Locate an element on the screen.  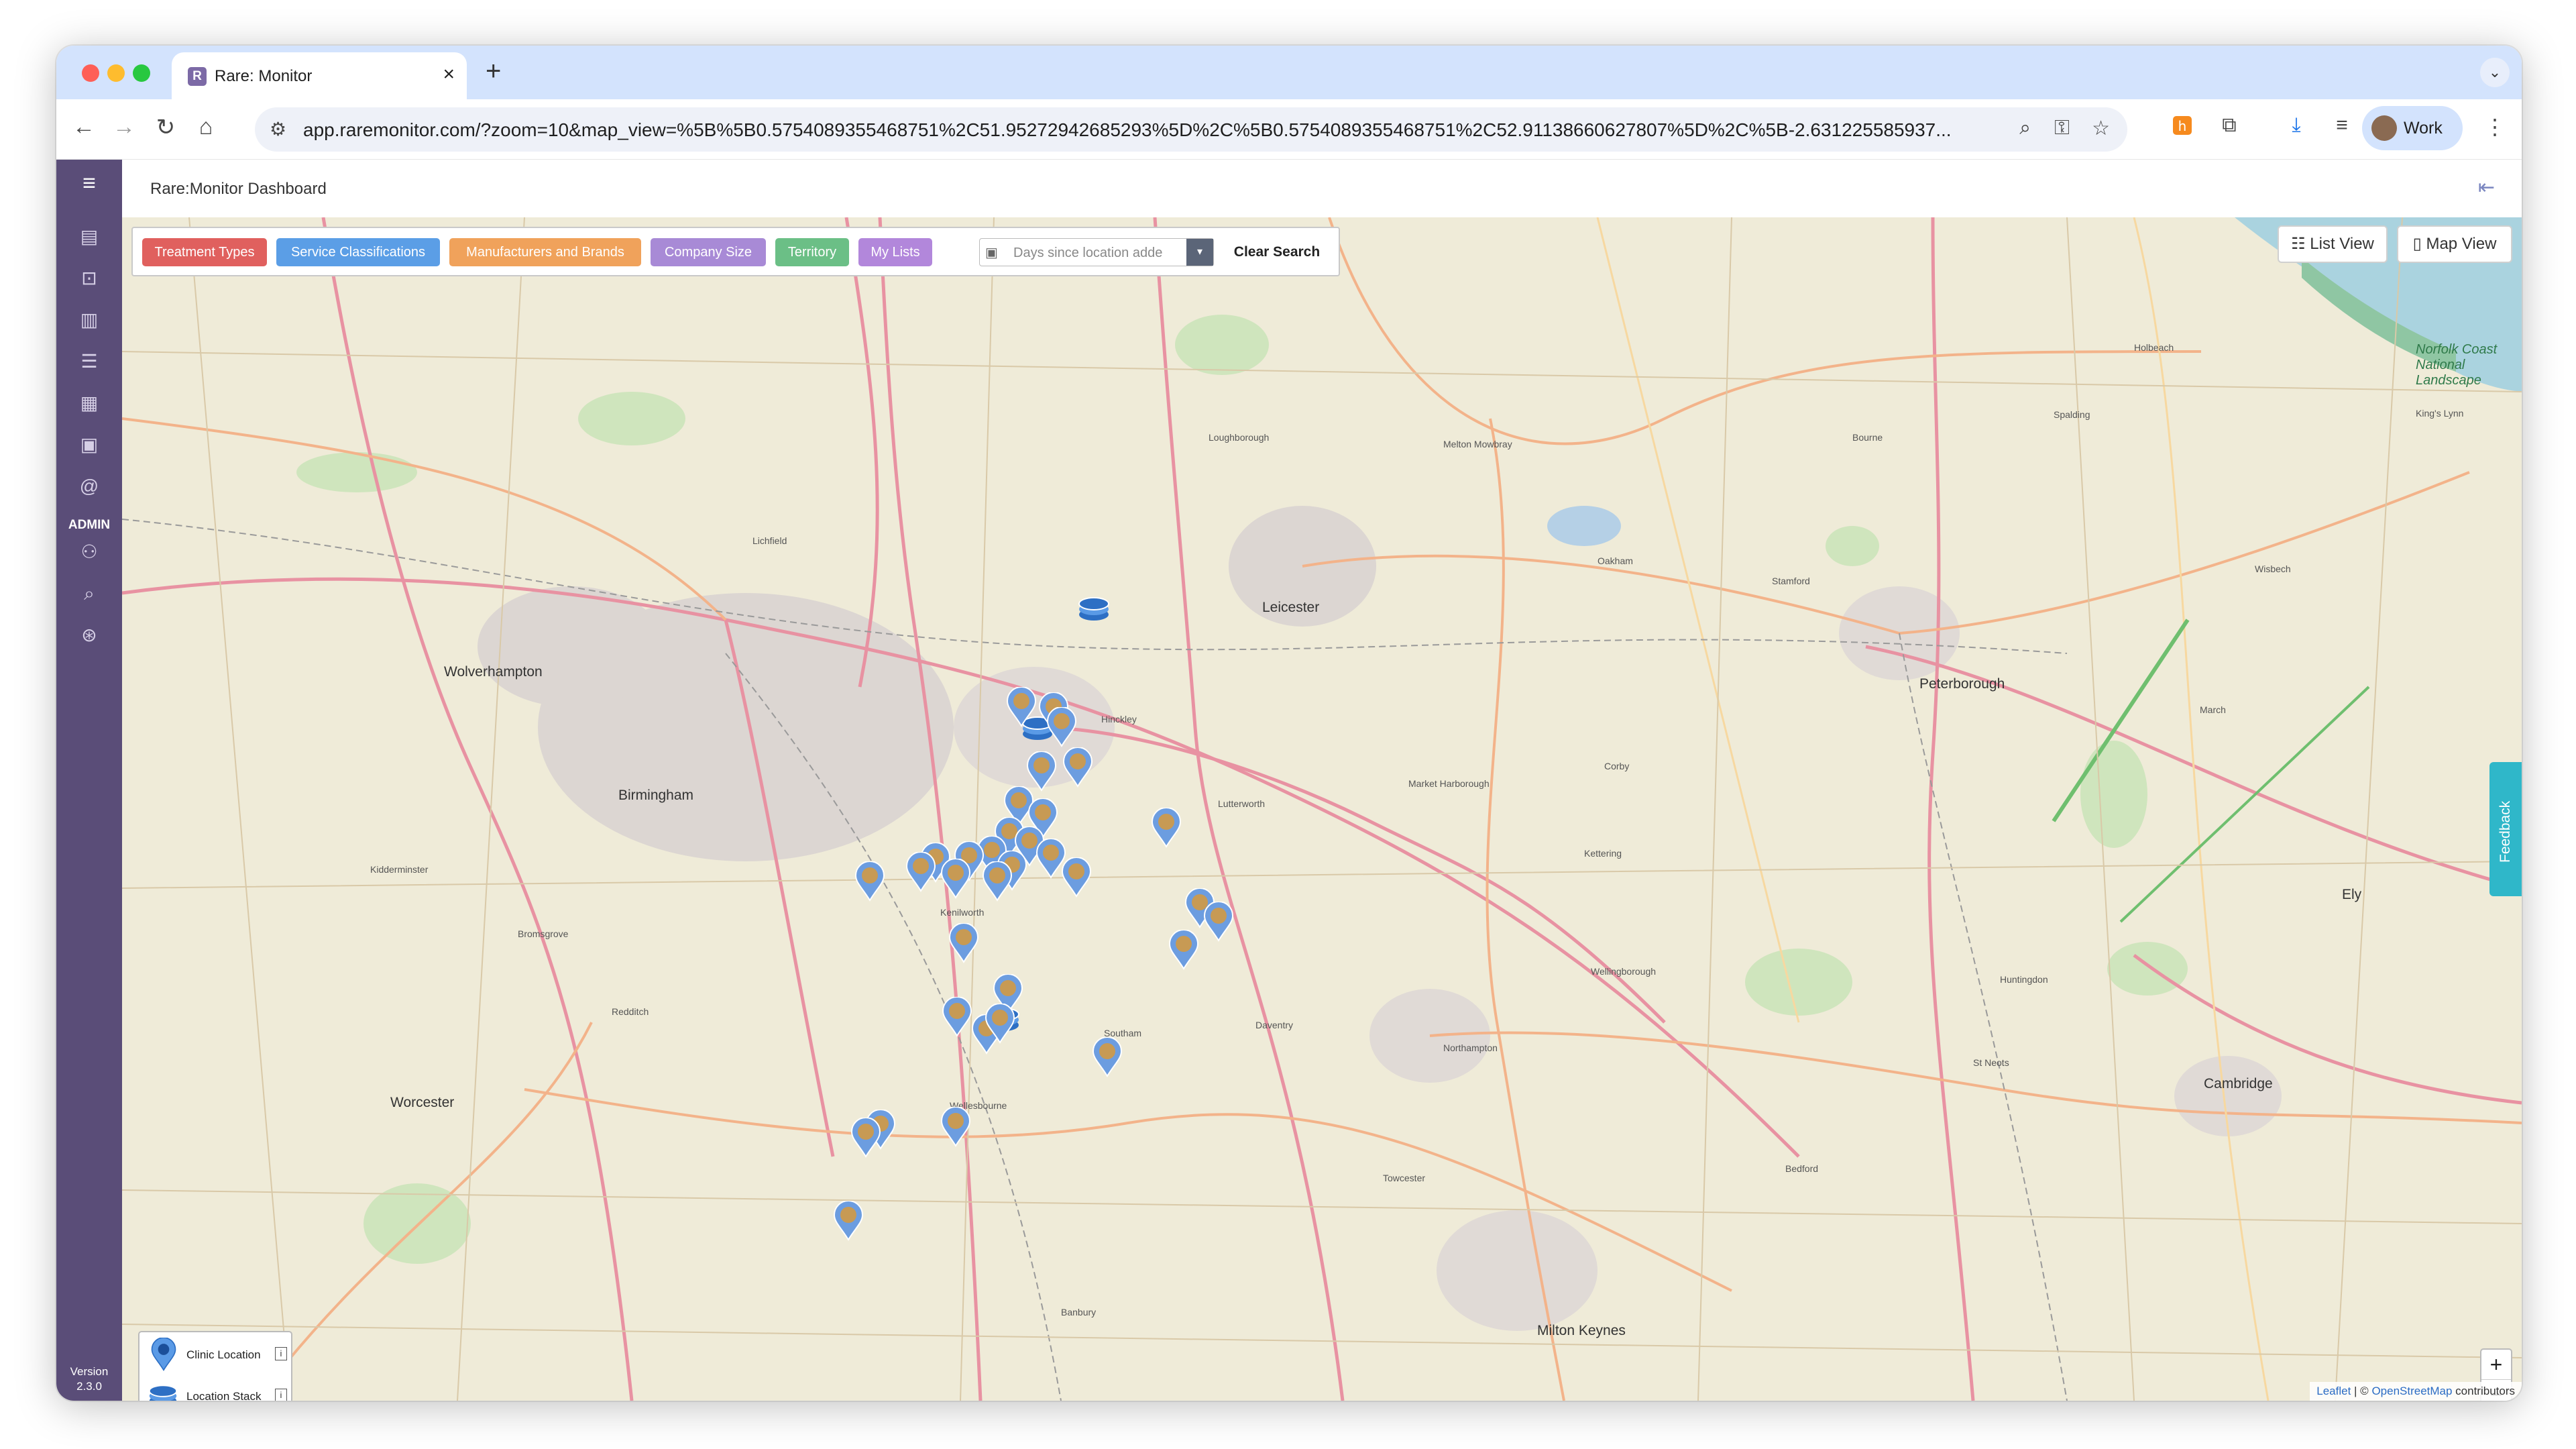
my-lists-filter-button: My Lists is located at coordinates (895, 252).